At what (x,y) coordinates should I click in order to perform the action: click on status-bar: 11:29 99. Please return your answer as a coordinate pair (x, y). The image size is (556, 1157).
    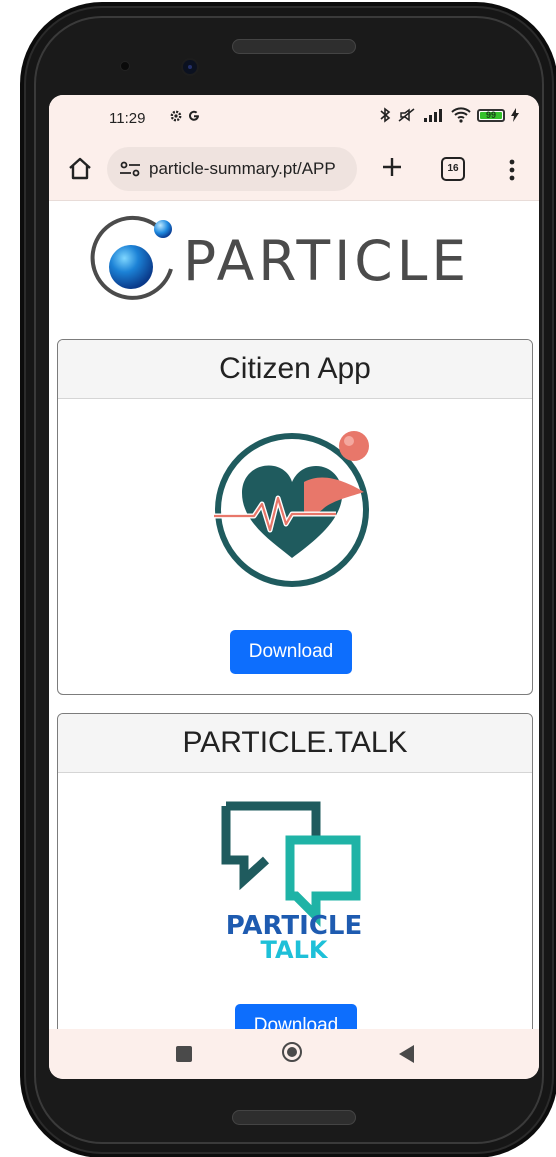
    Looking at the image, I should click on (294, 118).